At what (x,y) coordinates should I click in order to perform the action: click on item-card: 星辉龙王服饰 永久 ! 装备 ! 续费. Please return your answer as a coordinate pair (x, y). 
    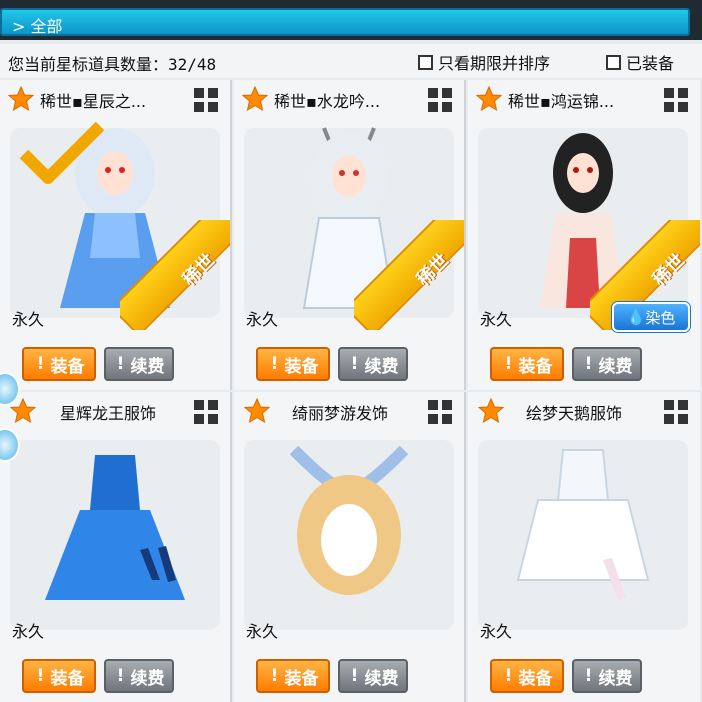
    Looking at the image, I should click on (116, 547).